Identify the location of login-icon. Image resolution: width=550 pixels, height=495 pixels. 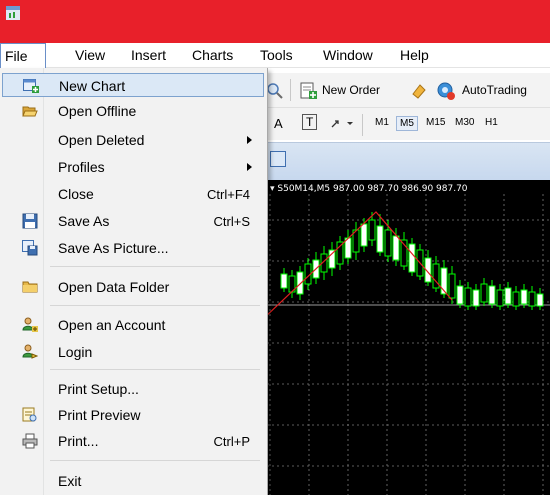
(30, 351).